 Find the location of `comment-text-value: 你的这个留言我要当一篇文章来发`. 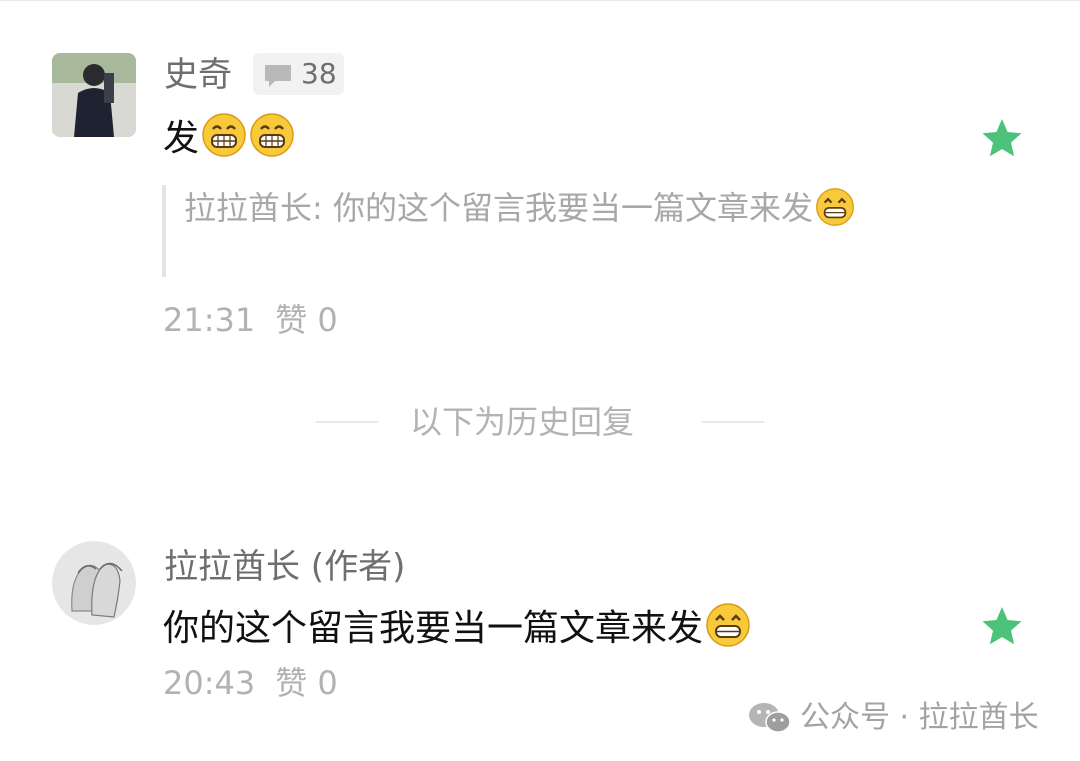

comment-text-value: 你的这个留言我要当一篇文章来发 is located at coordinates (433, 628).